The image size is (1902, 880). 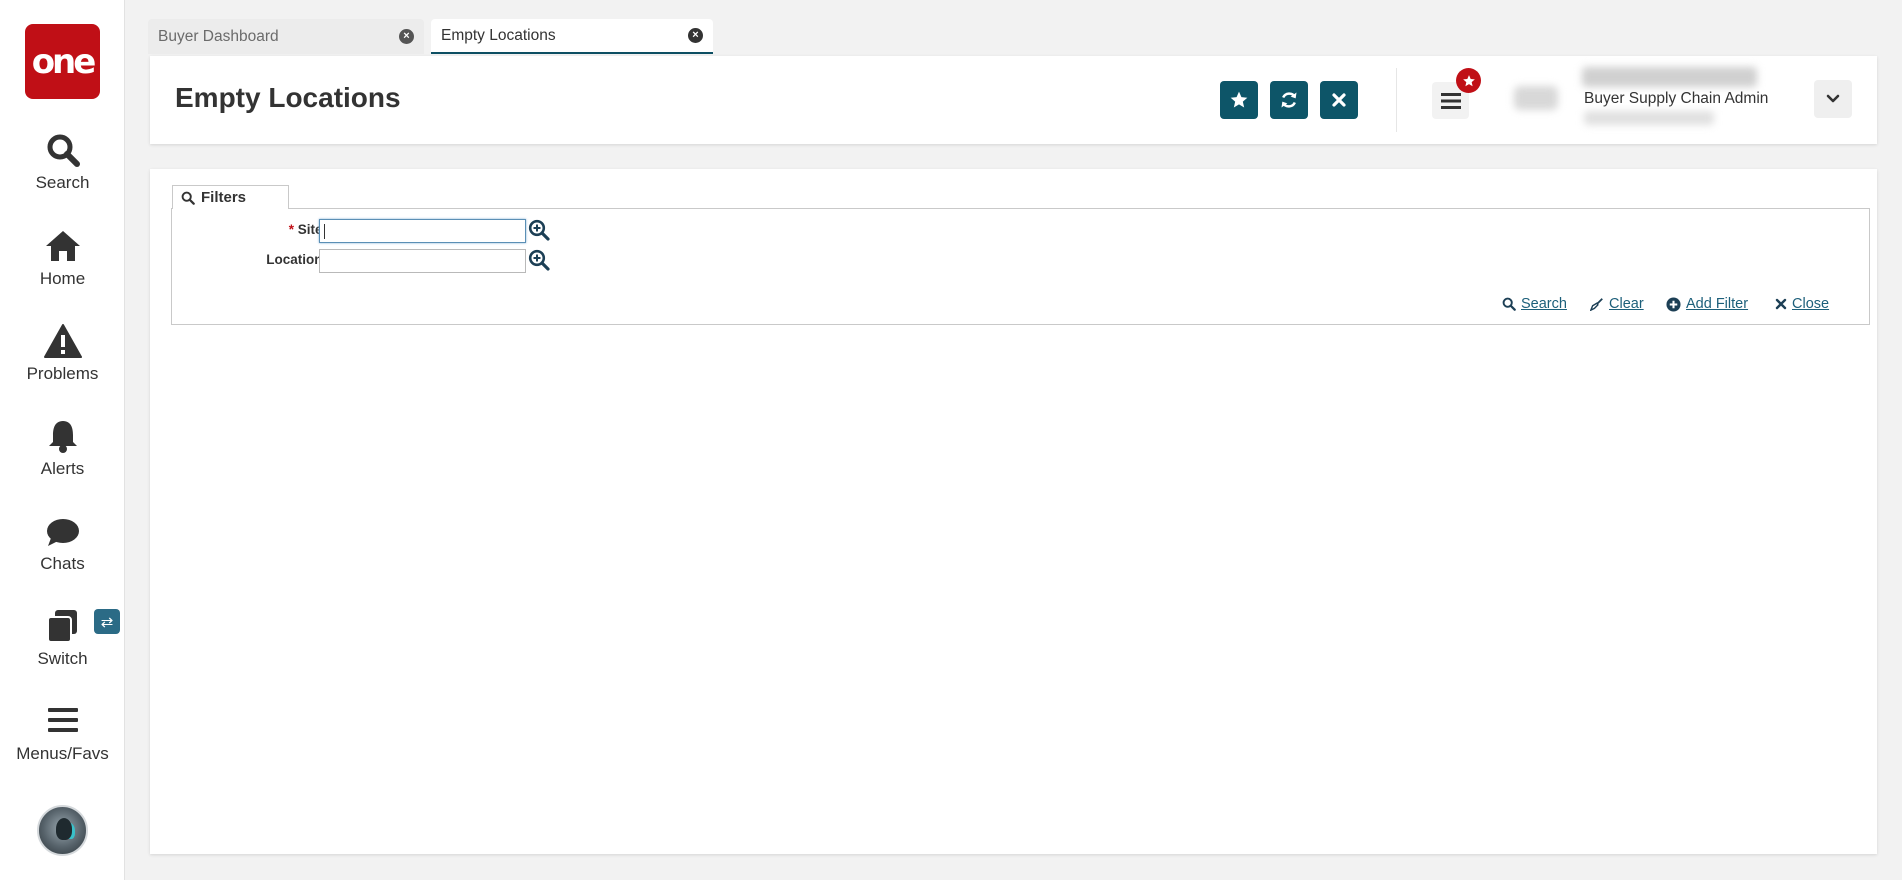 I want to click on logo-text: one, so click(x=64, y=61).